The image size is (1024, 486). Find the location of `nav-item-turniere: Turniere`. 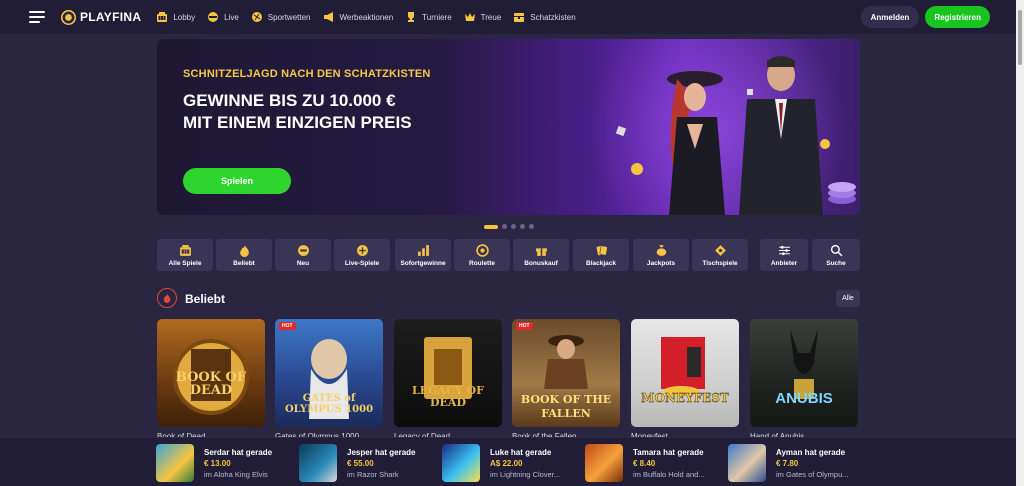

nav-item-turniere: Turniere is located at coordinates (428, 17).